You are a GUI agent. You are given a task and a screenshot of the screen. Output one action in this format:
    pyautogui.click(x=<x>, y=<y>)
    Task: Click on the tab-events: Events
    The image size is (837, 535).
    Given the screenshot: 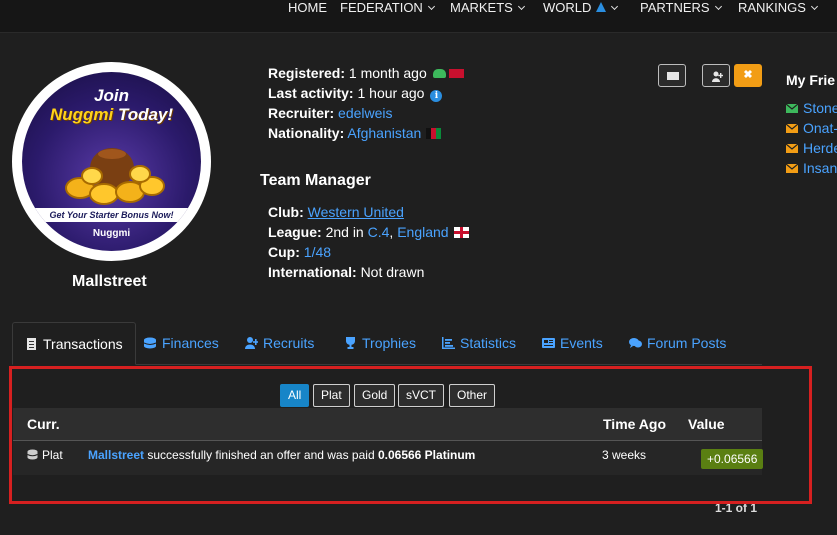 What is the action you would take?
    pyautogui.click(x=572, y=343)
    